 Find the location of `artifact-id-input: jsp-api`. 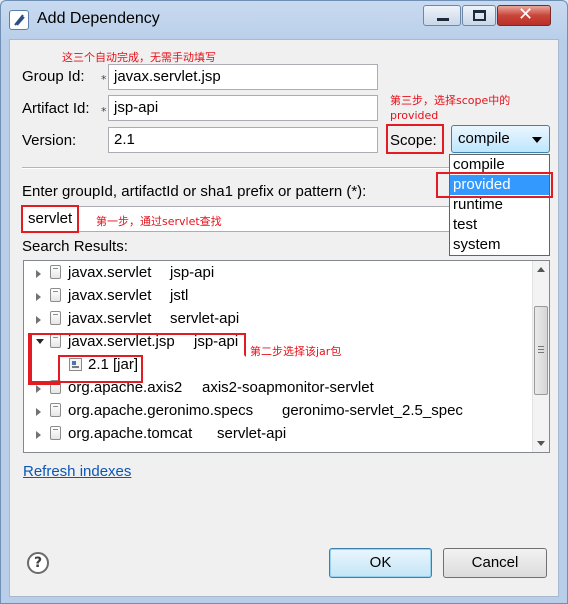

artifact-id-input: jsp-api is located at coordinates (243, 108).